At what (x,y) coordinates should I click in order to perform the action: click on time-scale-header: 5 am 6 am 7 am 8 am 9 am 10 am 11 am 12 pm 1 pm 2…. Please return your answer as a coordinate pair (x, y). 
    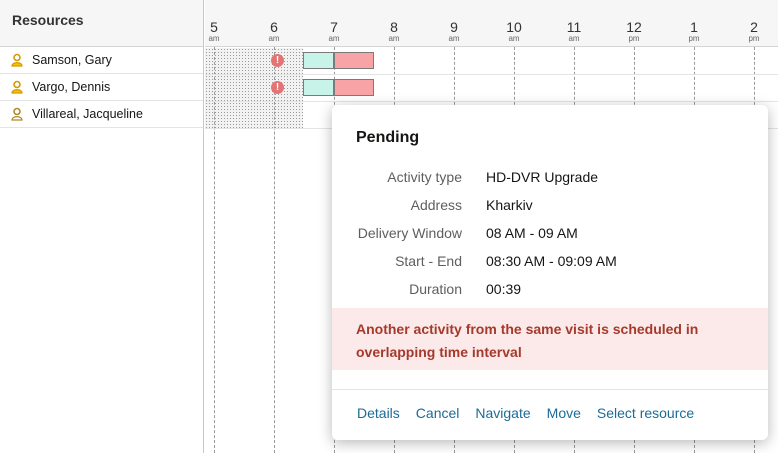
    Looking at the image, I should click on (491, 23).